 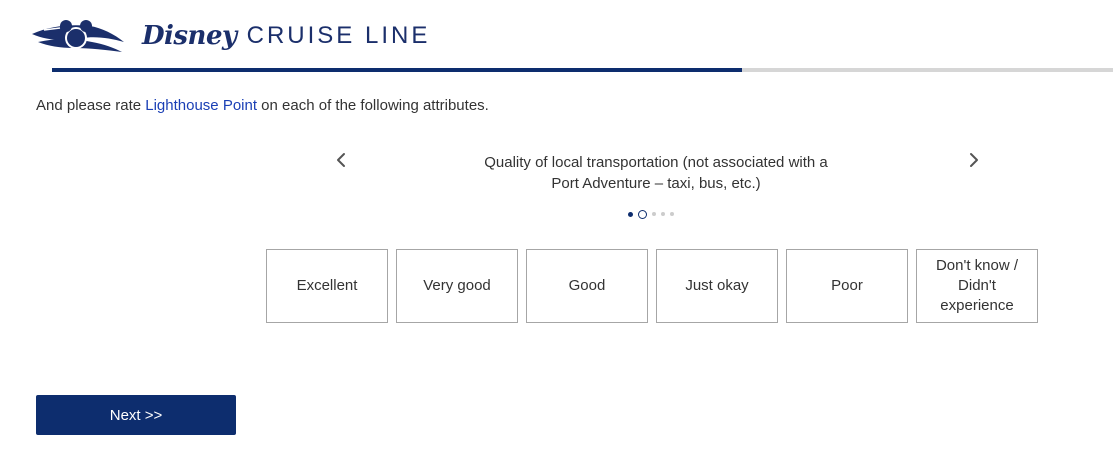 I want to click on mickey-ship-logo-icon, so click(x=78, y=36).